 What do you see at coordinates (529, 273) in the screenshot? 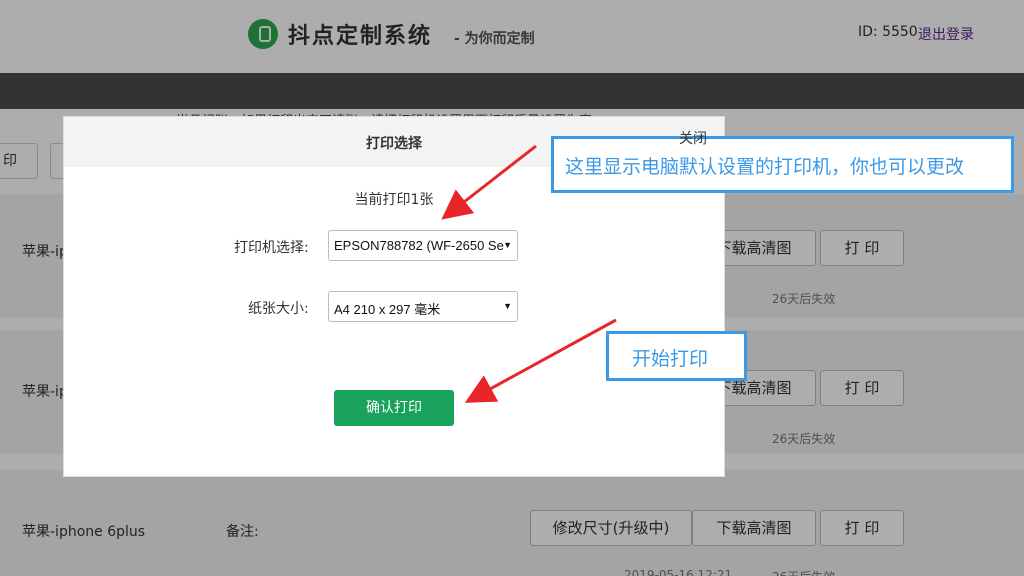
I see `annotation-arrows` at bounding box center [529, 273].